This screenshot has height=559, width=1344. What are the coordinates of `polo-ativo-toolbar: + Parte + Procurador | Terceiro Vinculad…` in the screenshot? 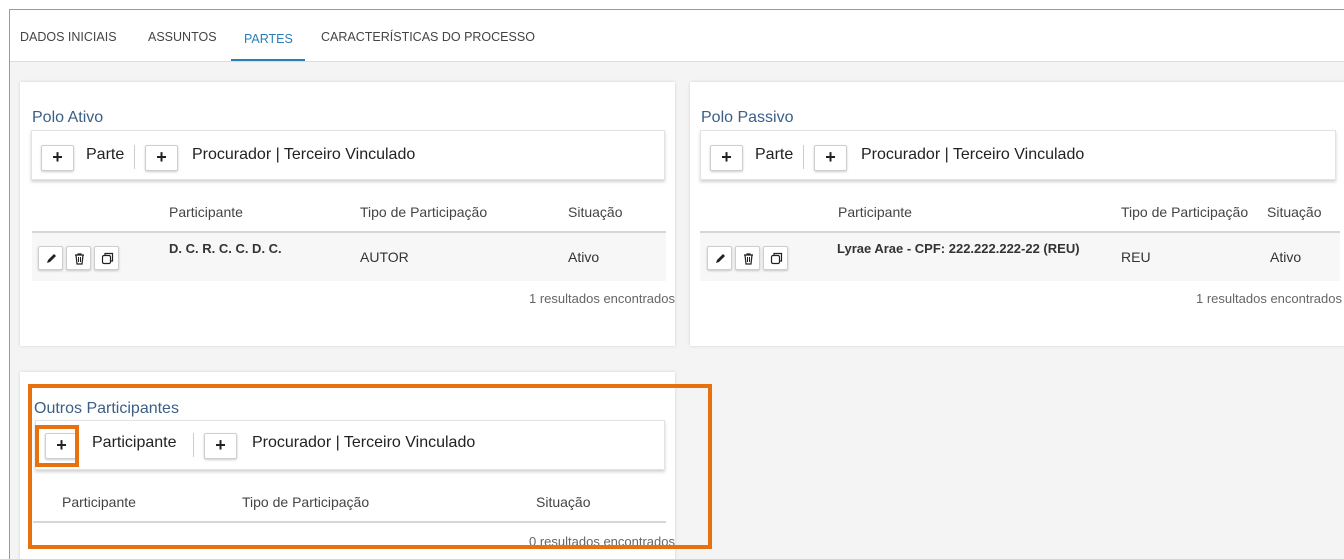 It's located at (348, 155).